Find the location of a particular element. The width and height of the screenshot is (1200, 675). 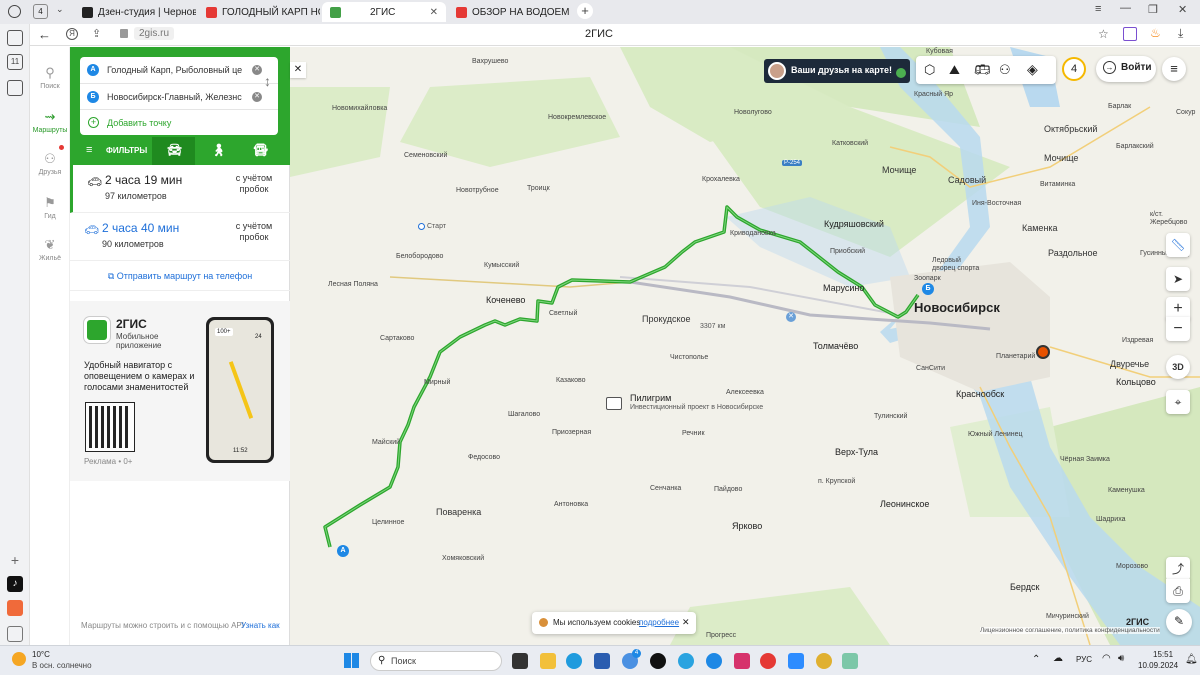

notepad-icon is located at coordinates (850, 661).